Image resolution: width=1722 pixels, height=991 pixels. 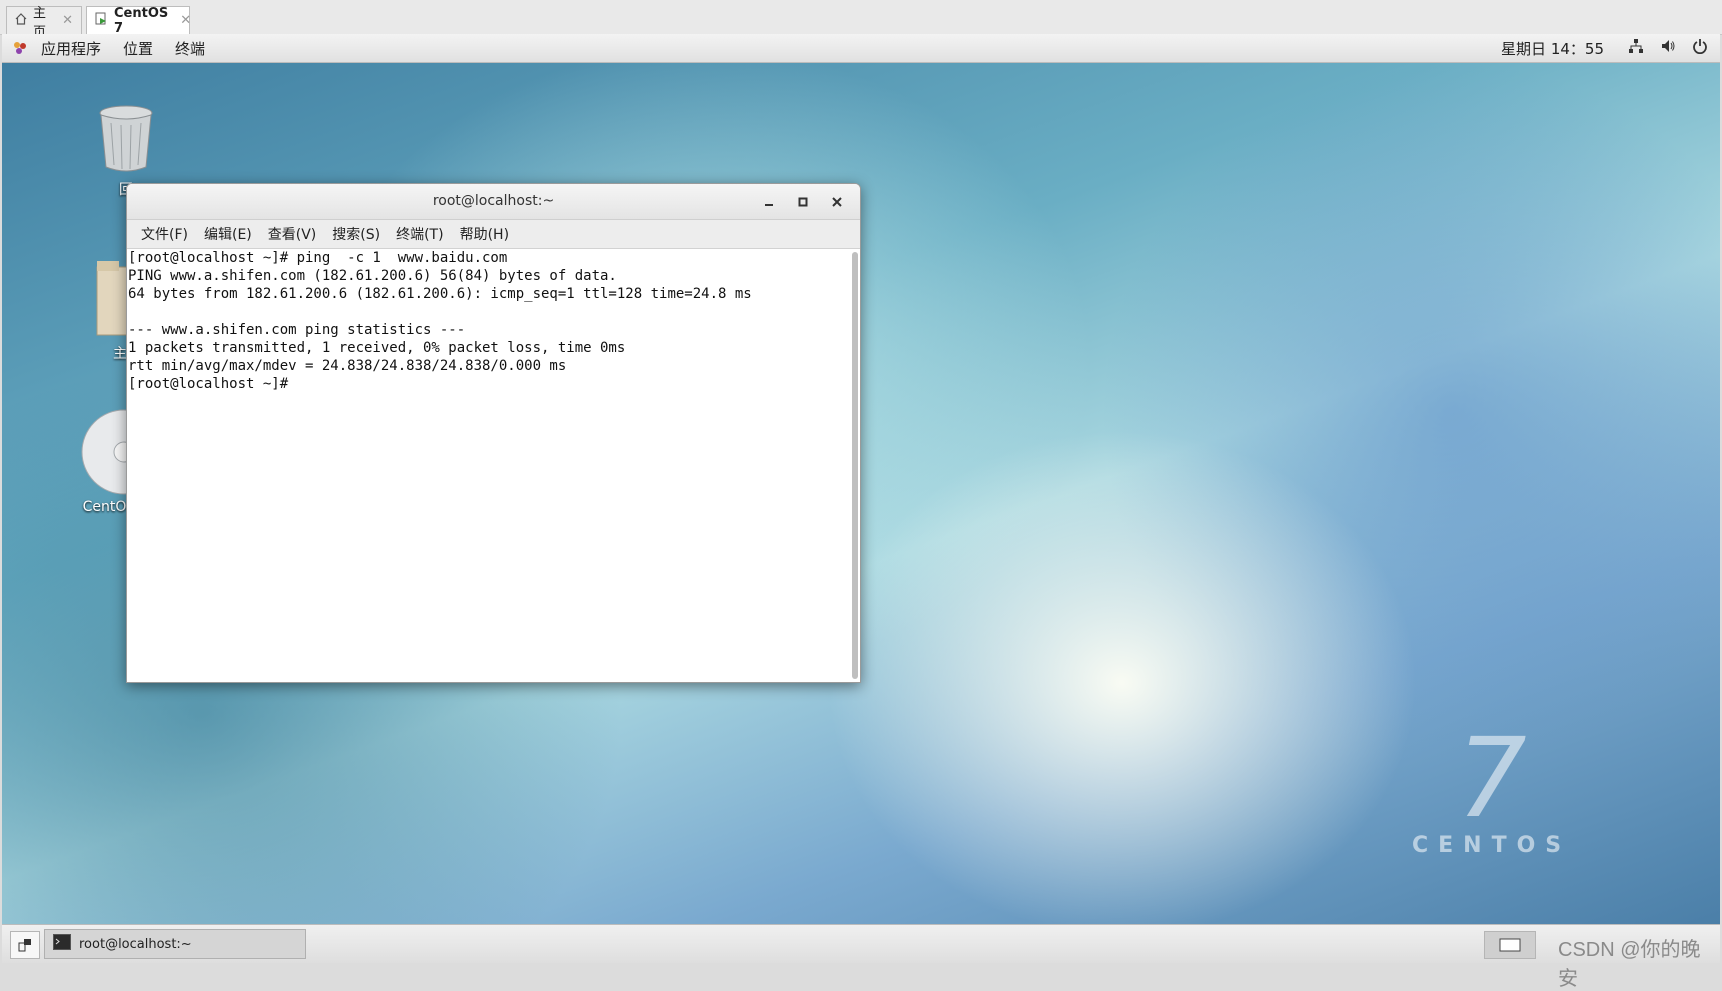 What do you see at coordinates (1700, 48) in the screenshot?
I see `power-icon` at bounding box center [1700, 48].